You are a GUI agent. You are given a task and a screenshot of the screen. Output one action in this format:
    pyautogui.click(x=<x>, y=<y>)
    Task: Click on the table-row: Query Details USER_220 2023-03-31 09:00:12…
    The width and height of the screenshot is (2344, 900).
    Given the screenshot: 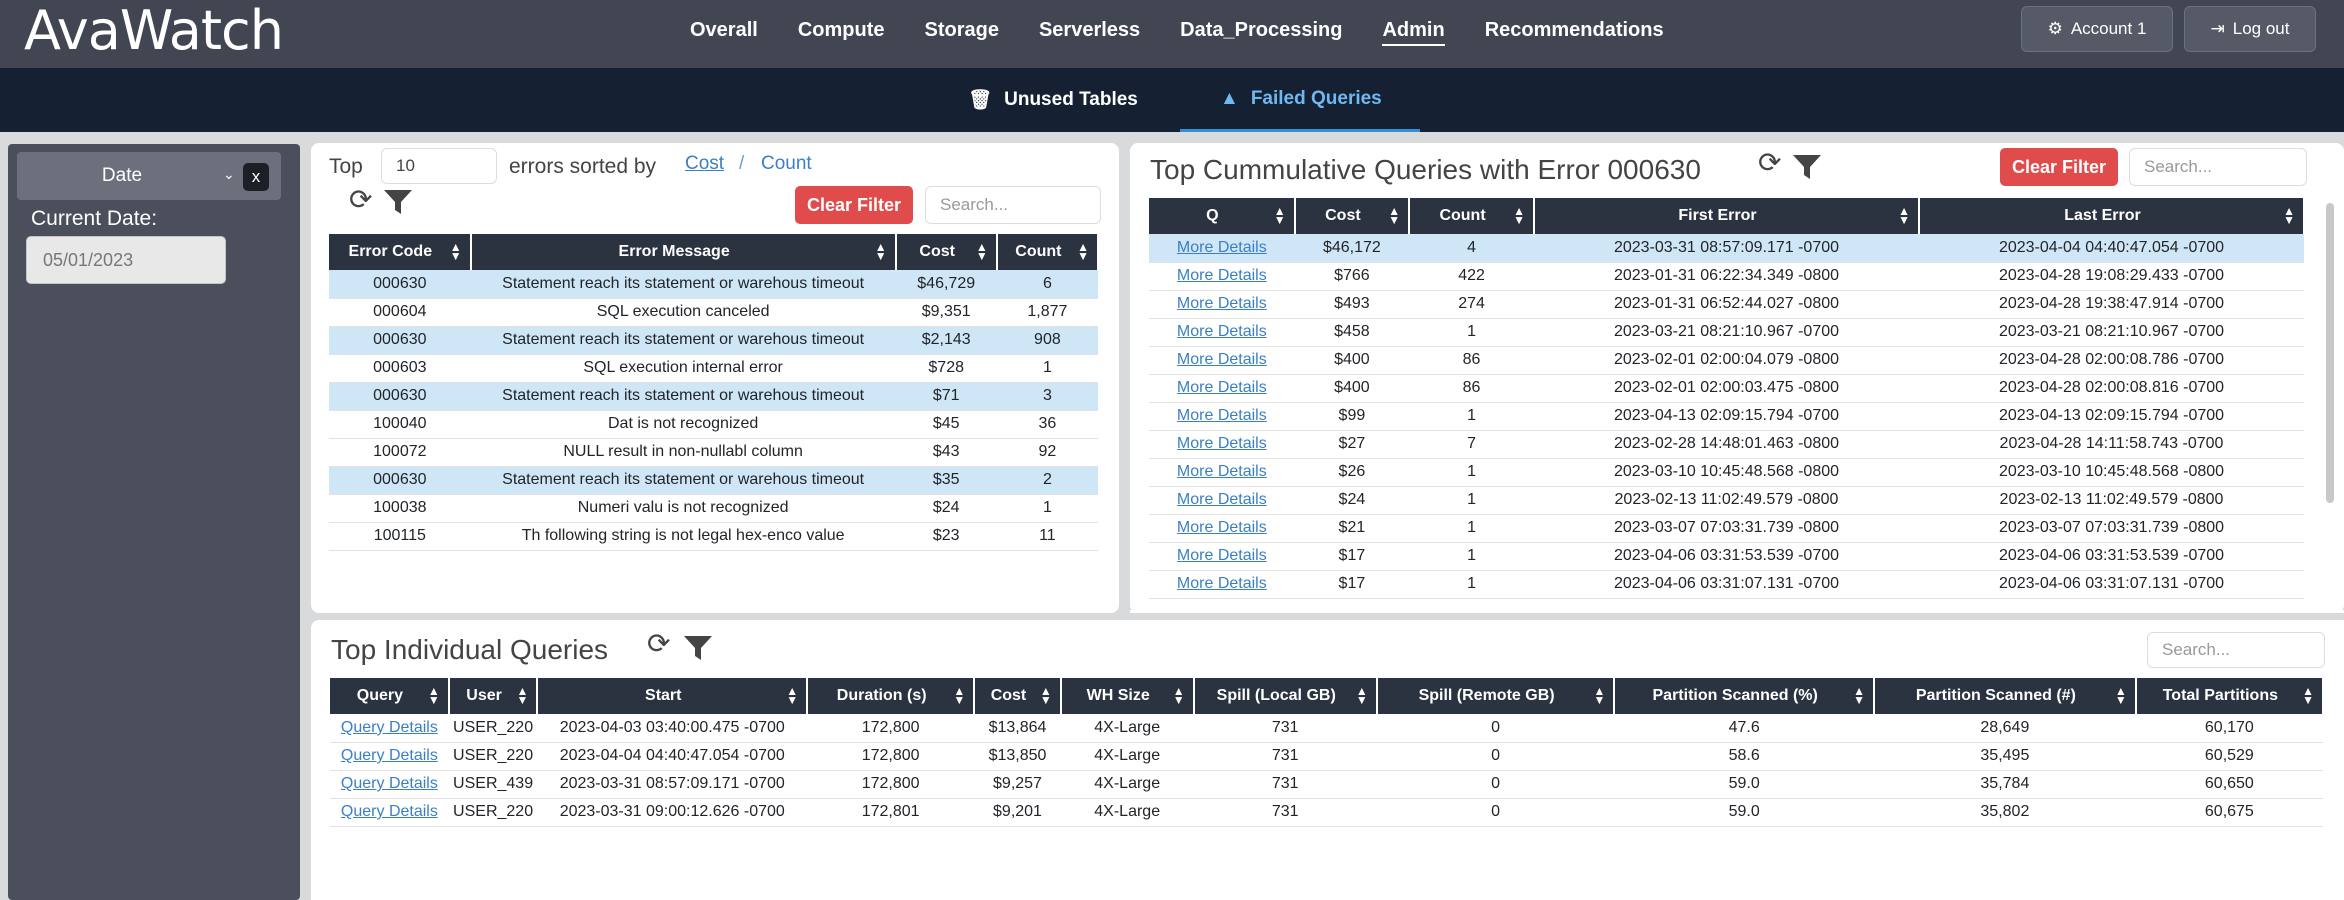 What is the action you would take?
    pyautogui.click(x=1326, y=812)
    